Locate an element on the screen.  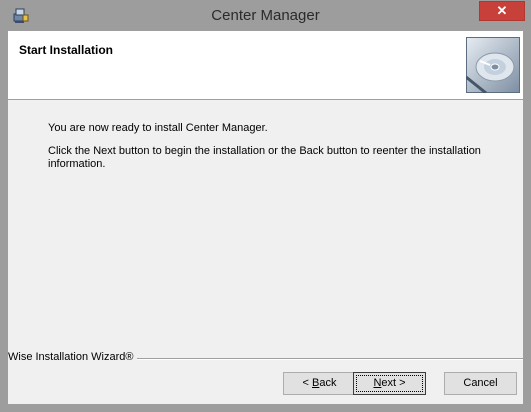
next-label: ext > is located at coordinates (393, 383).